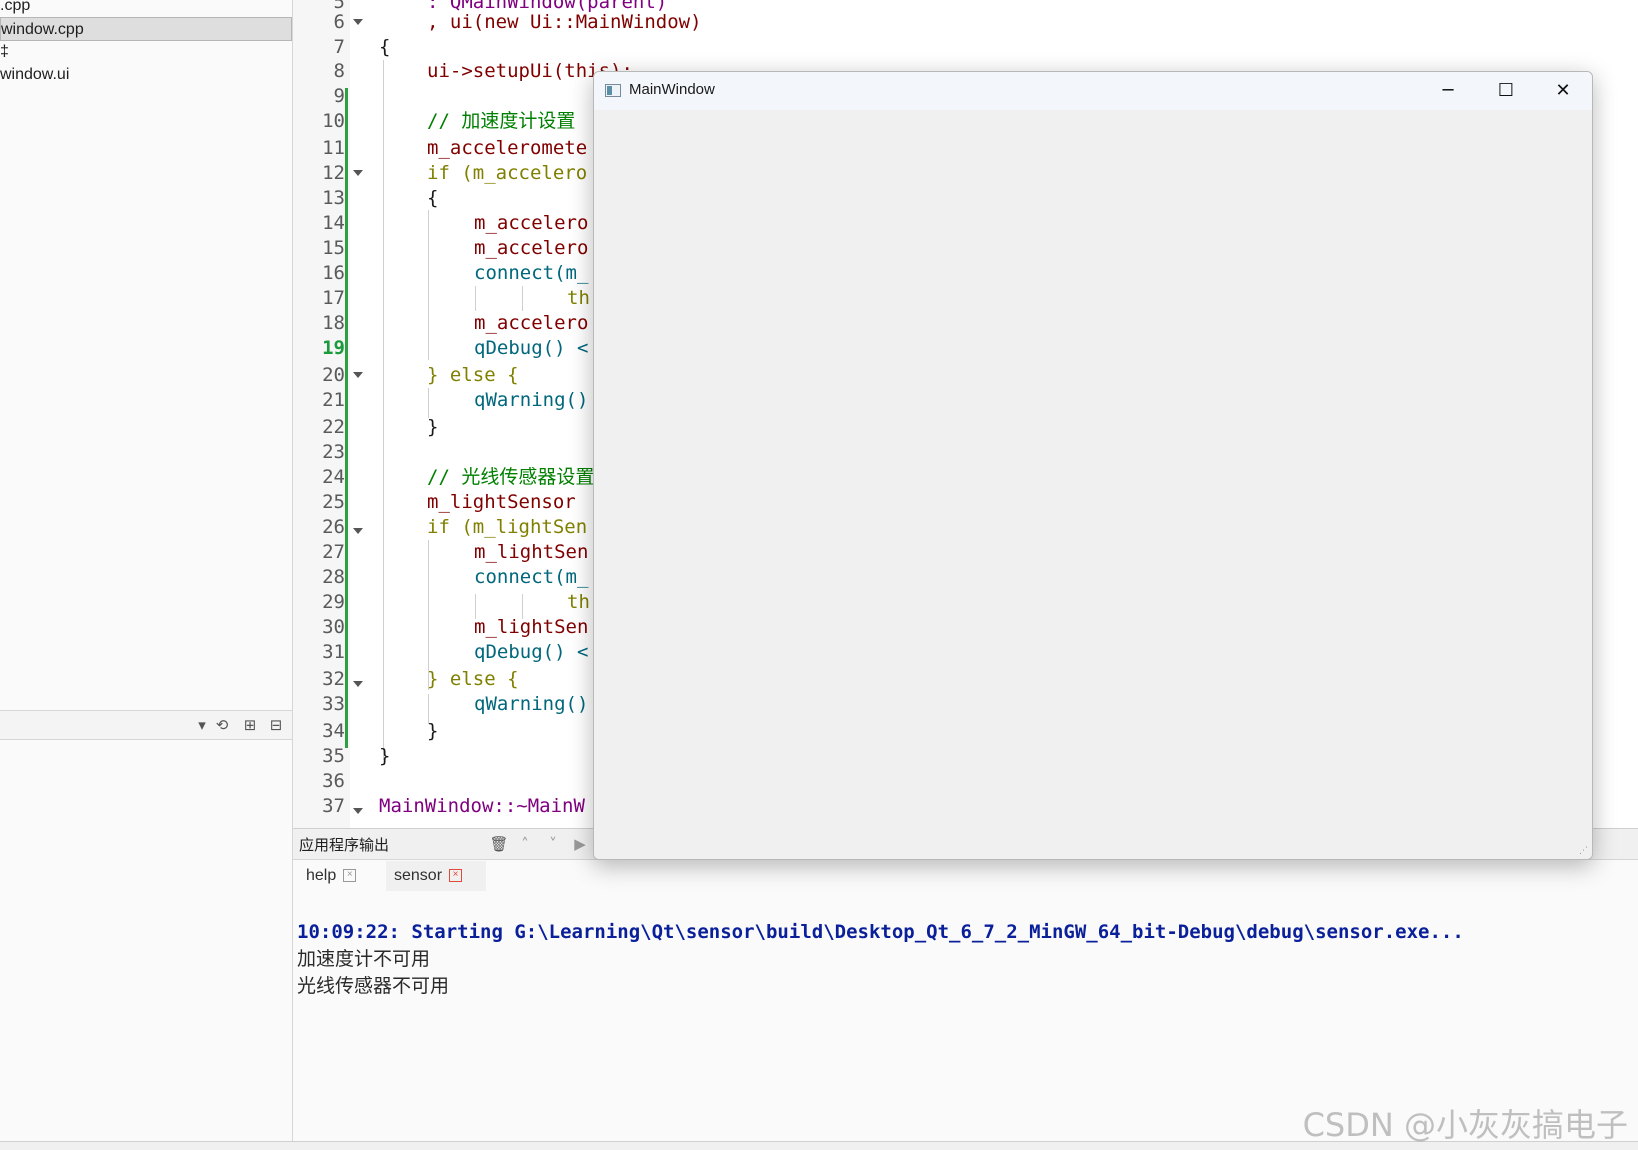  I want to click on line-number: 25, so click(333, 502).